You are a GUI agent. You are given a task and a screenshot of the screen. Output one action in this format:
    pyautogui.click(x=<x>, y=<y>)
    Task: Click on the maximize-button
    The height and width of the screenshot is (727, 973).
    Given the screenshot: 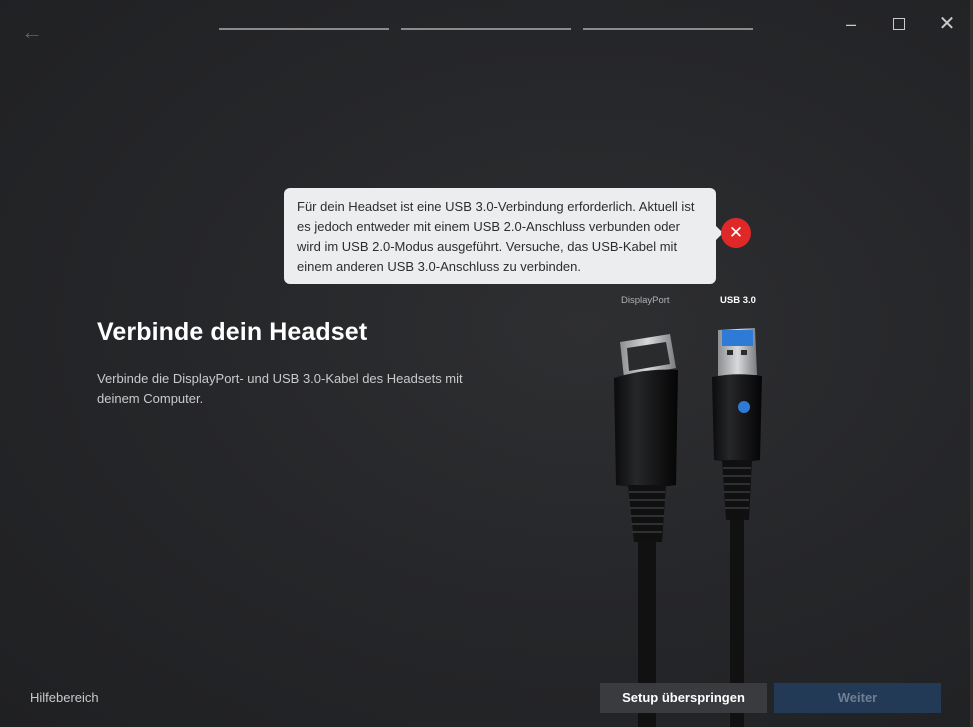 What is the action you would take?
    pyautogui.click(x=899, y=24)
    